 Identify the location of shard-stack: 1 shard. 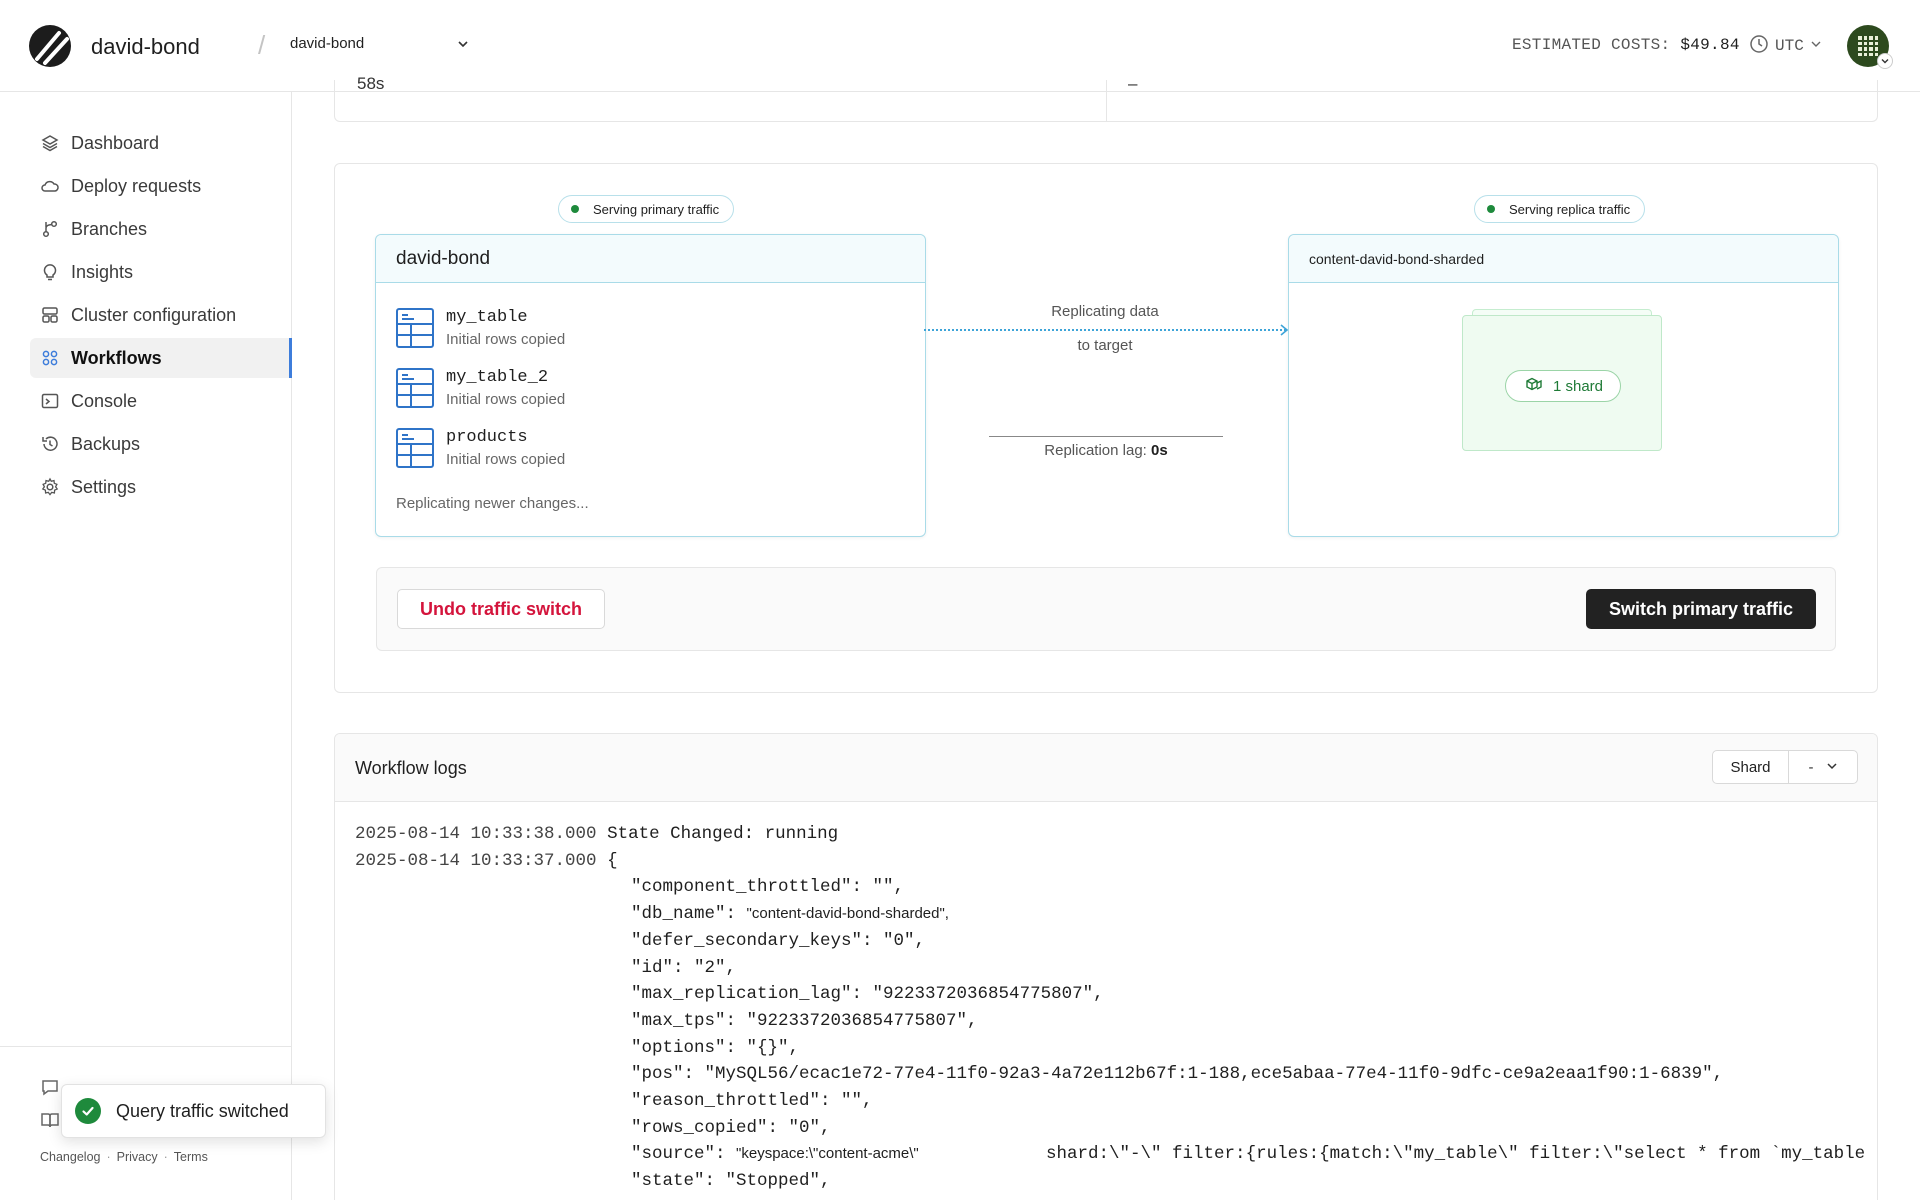
(1562, 380).